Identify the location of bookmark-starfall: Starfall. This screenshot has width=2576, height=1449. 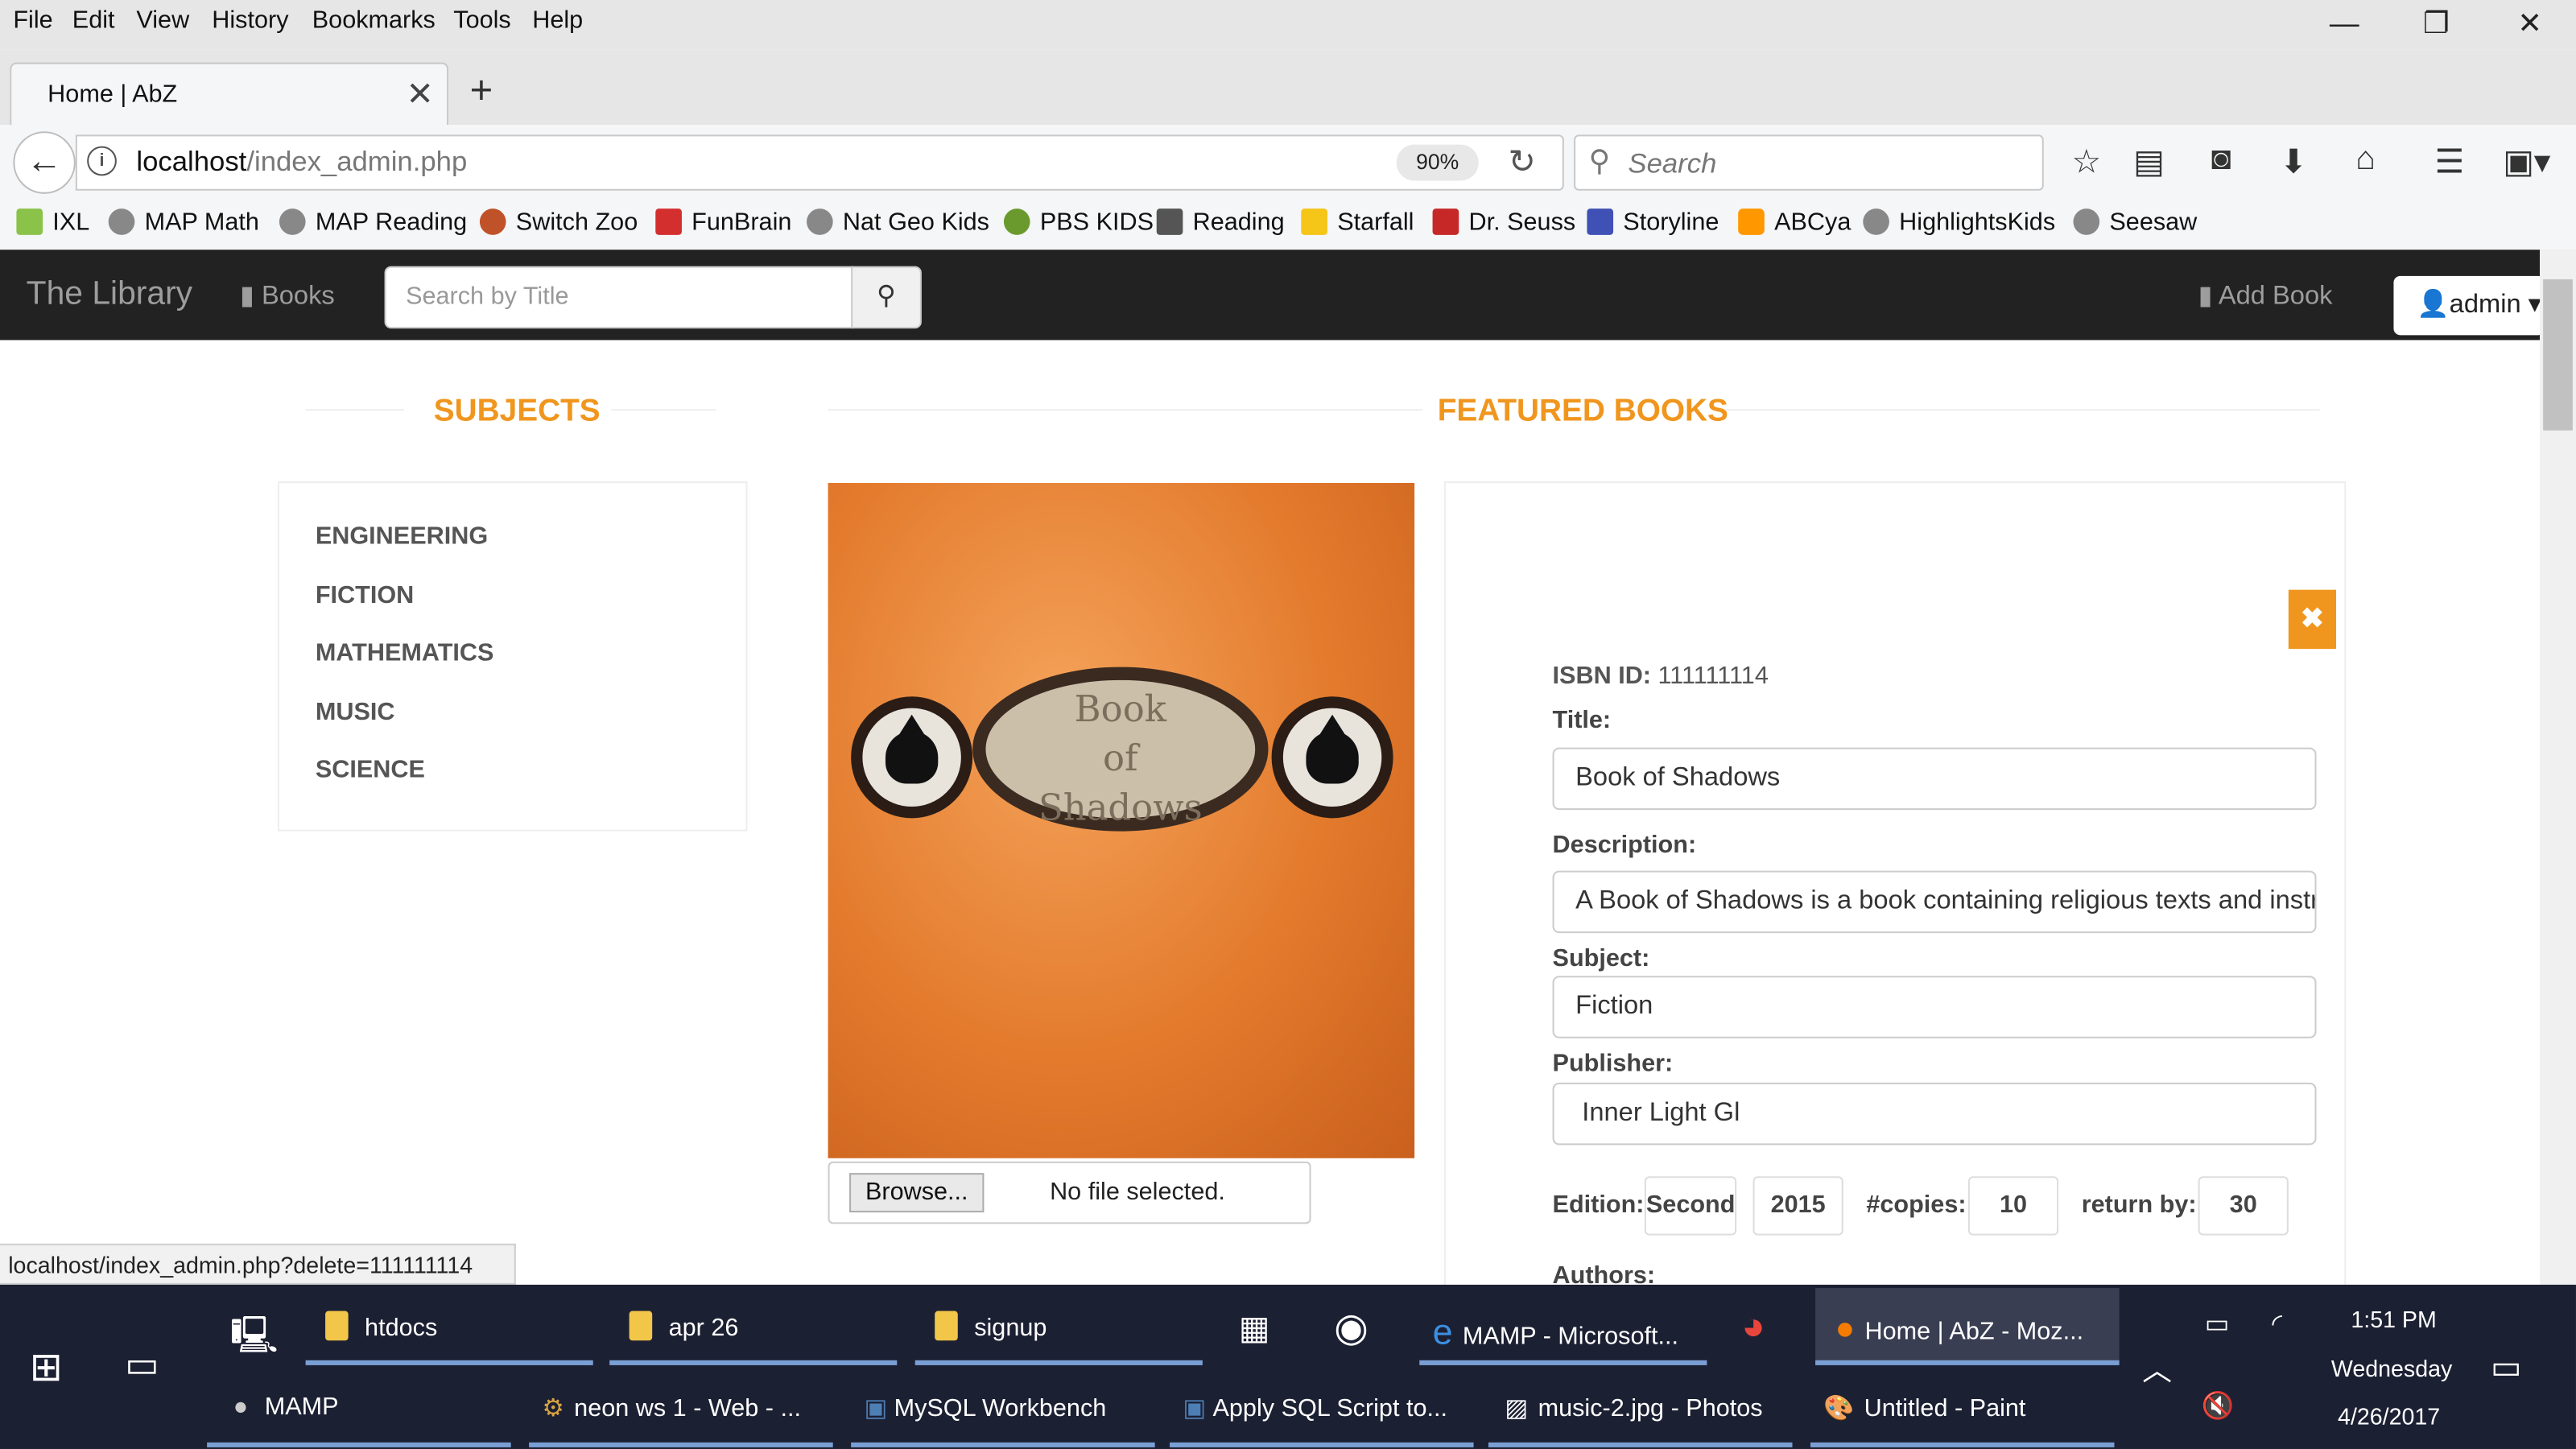
(1357, 222).